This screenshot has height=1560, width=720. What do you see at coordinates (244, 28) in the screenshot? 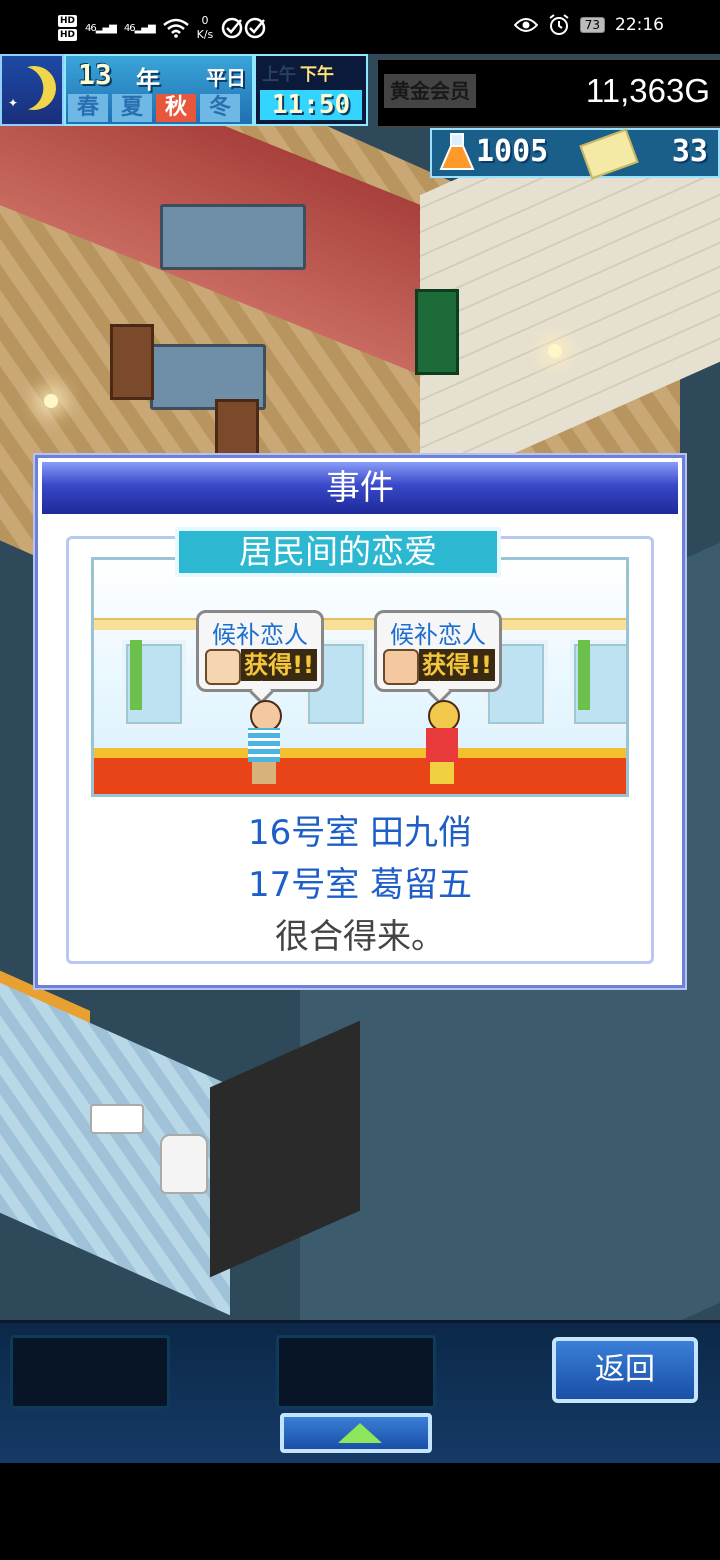
I see `check-circle-icon` at bounding box center [244, 28].